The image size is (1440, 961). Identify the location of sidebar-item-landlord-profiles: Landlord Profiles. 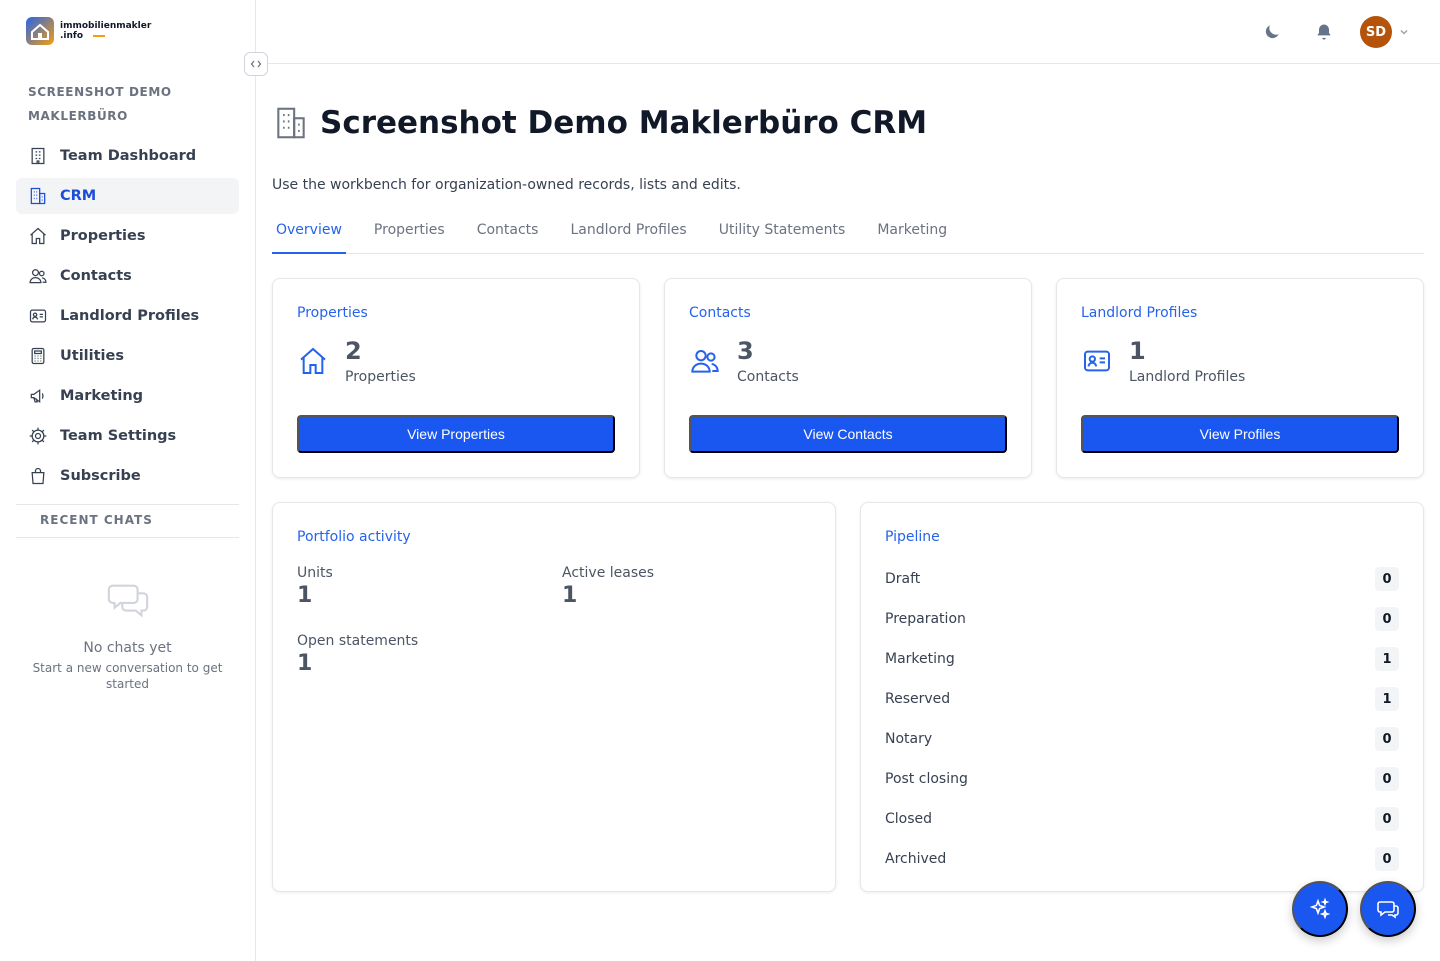
(127, 316).